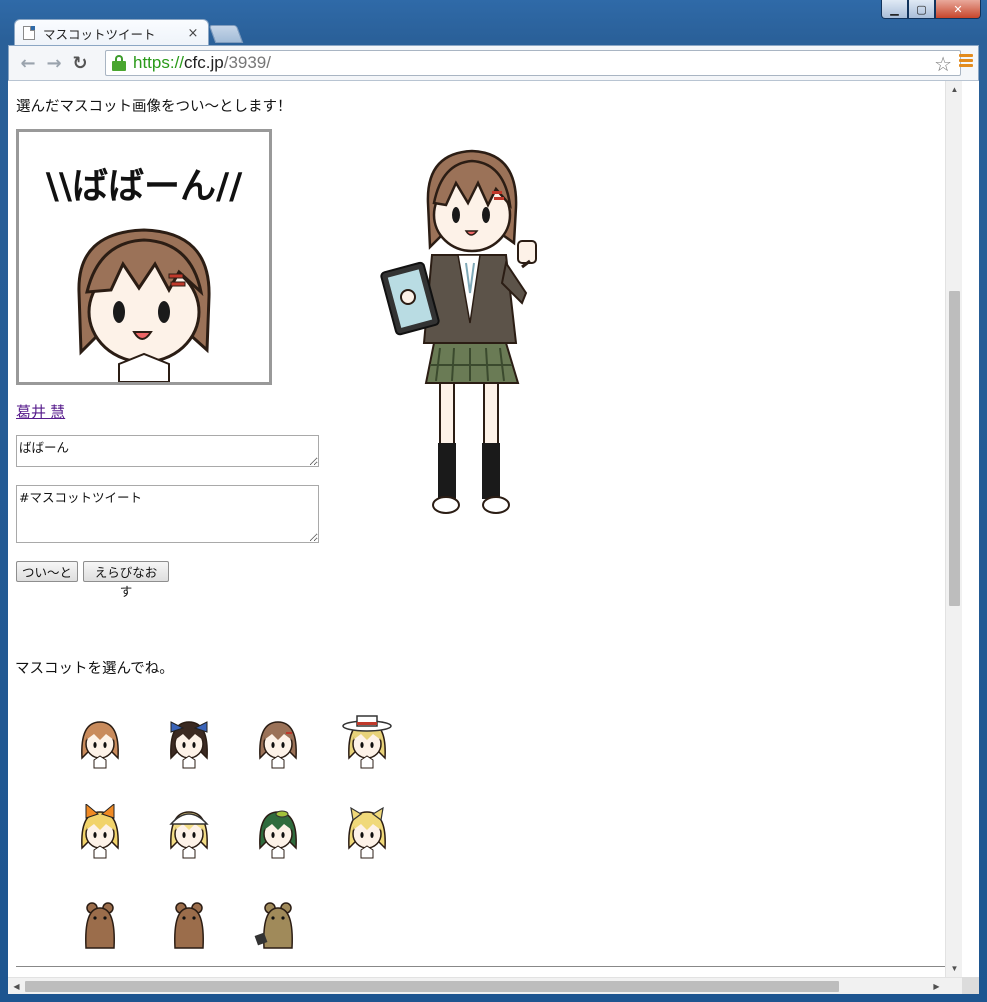 Image resolution: width=987 pixels, height=1002 pixels. I want to click on scroll-up-arrow-icon: ▲, so click(954, 89).